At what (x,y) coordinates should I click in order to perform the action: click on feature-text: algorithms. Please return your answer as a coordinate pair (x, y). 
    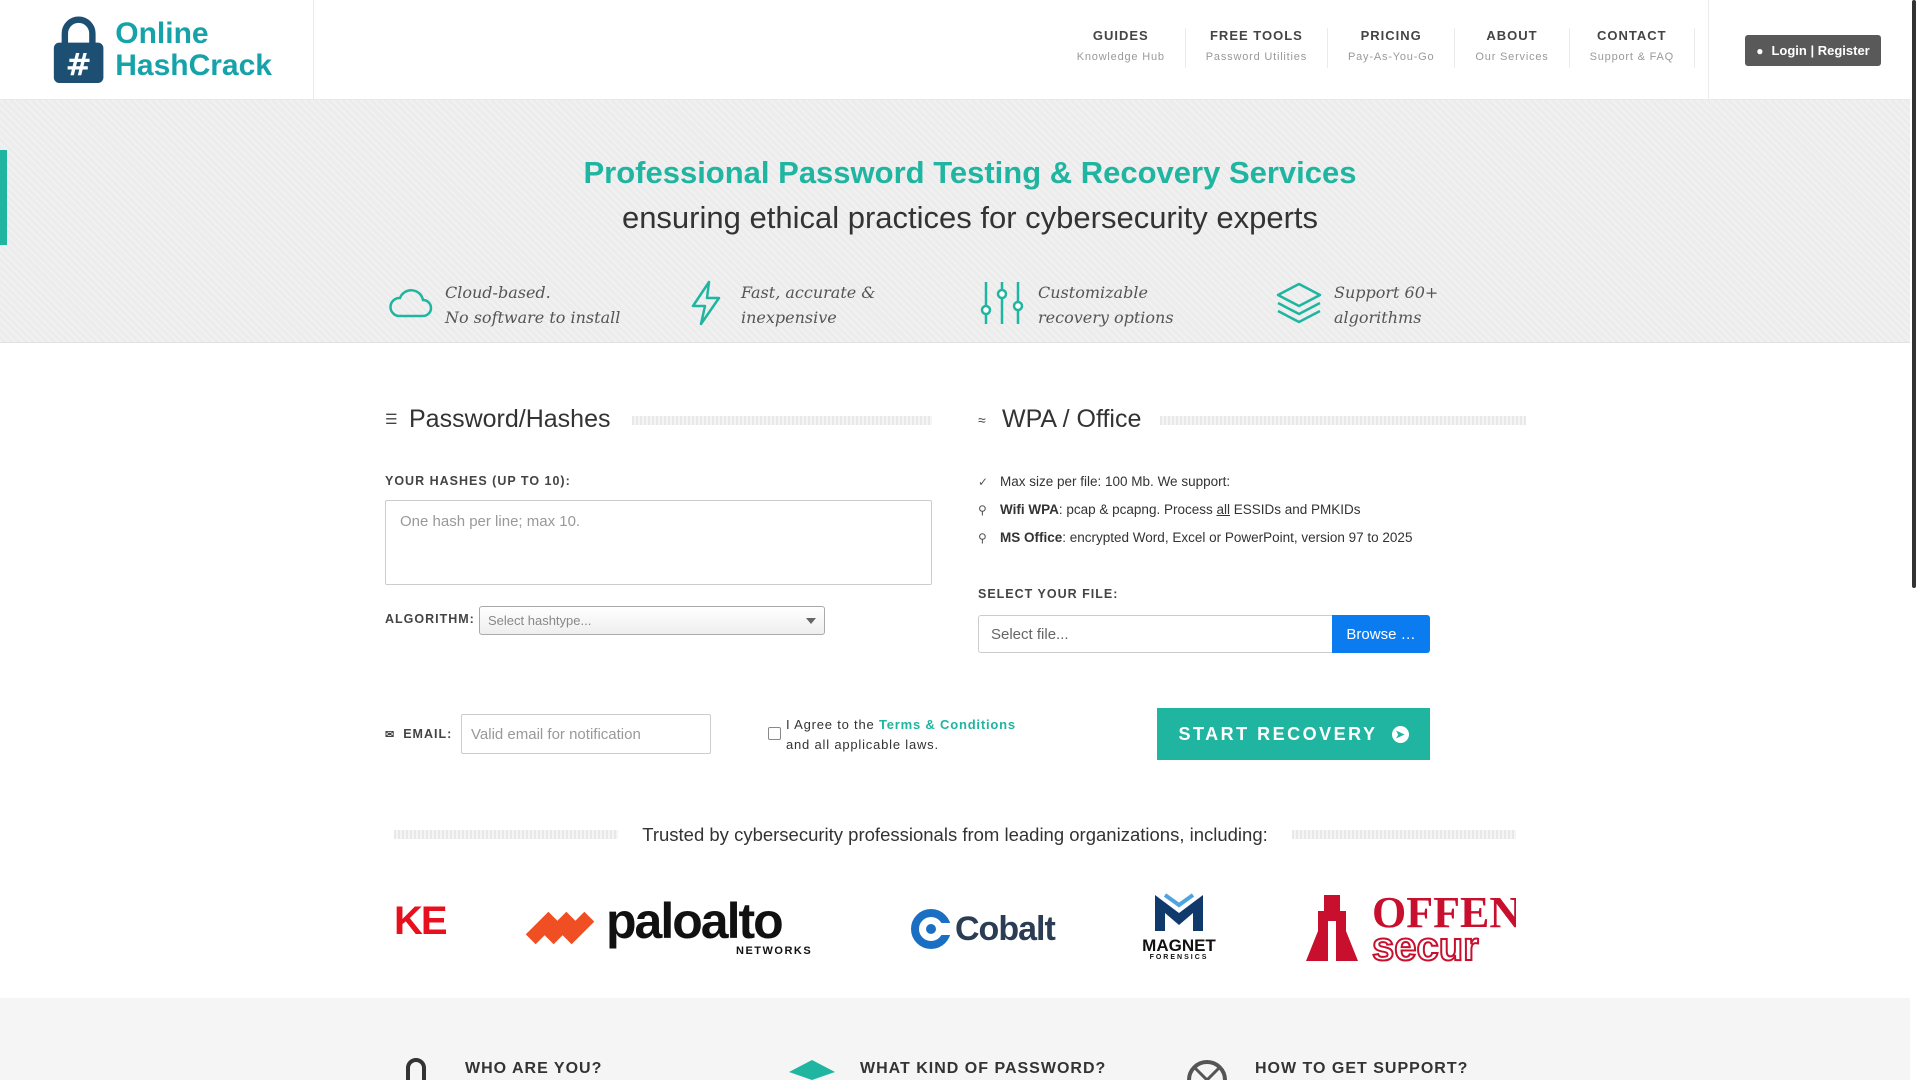
    Looking at the image, I should click on (1378, 317).